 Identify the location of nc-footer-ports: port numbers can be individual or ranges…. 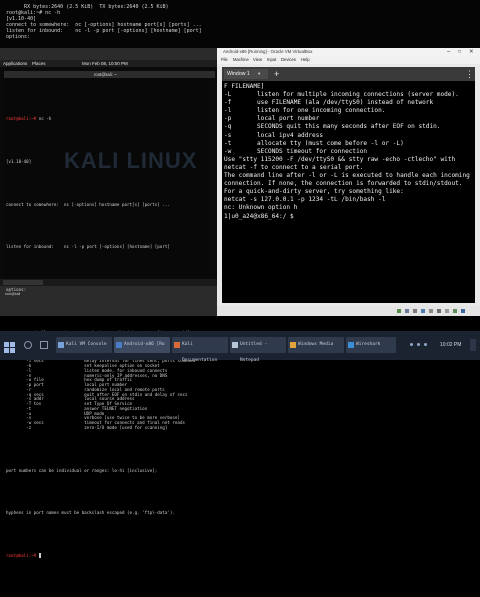
(82, 470).